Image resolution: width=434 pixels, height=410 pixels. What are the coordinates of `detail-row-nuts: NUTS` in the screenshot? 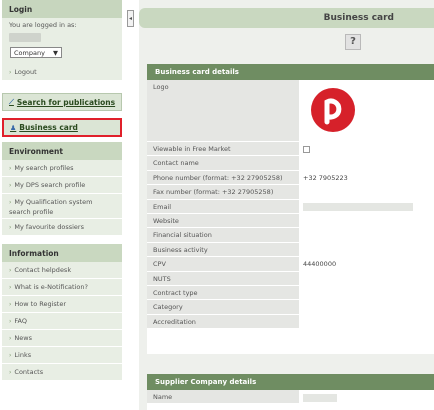 It's located at (290, 278).